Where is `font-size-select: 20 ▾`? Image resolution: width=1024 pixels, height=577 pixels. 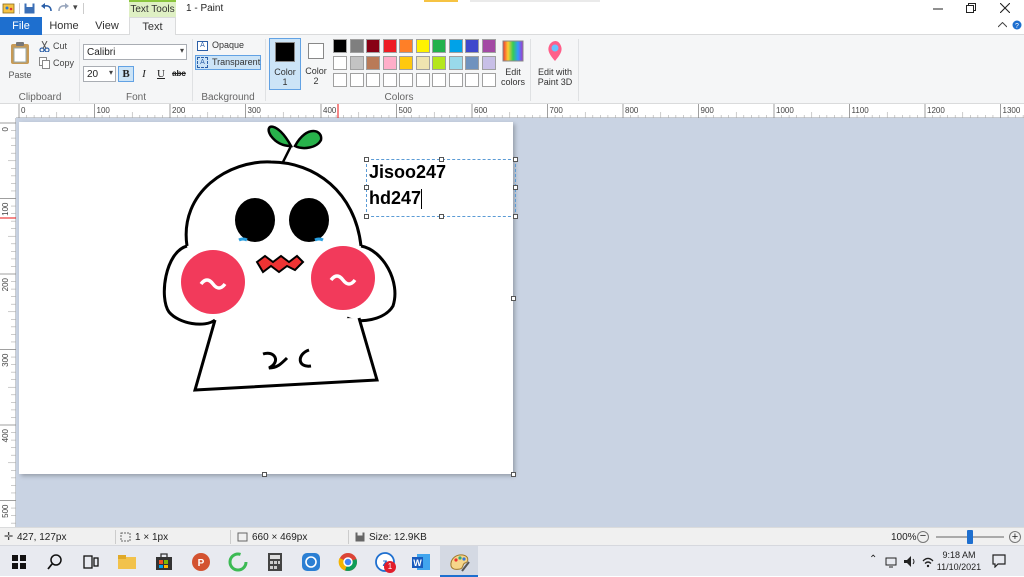
font-size-select: 20 ▾ is located at coordinates (99, 74).